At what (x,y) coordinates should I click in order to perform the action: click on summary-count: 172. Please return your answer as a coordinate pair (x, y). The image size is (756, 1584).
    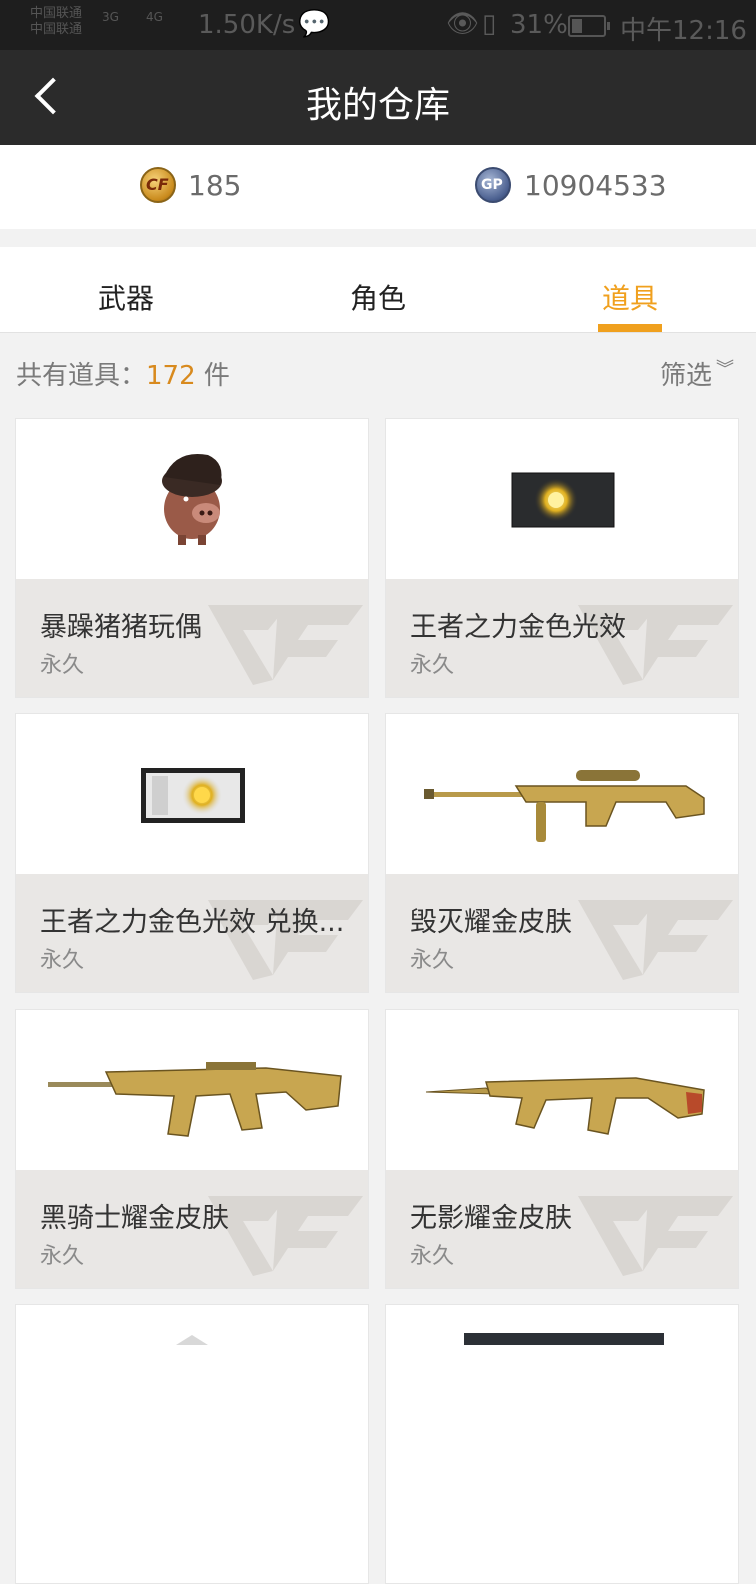
    Looking at the image, I should click on (171, 376).